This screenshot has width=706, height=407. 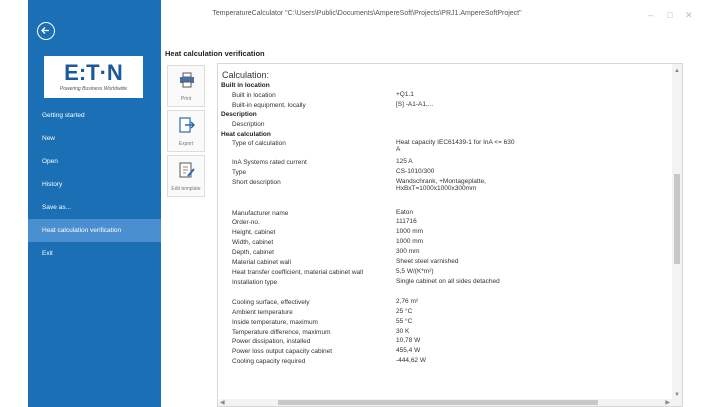 What do you see at coordinates (254, 232) in the screenshot?
I see `report-row-label: Height, cabinet` at bounding box center [254, 232].